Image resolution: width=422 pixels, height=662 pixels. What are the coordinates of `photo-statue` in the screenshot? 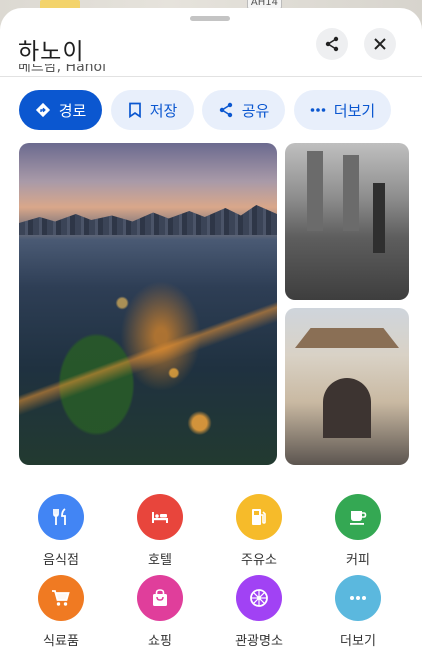 It's located at (379, 218).